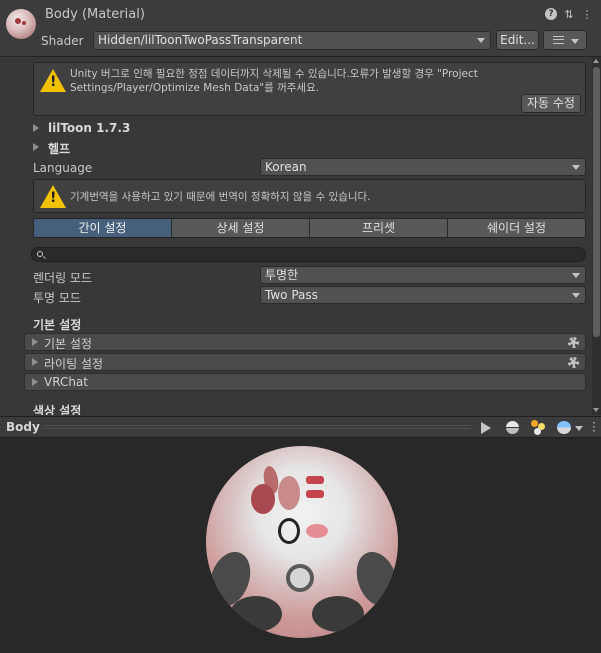  What do you see at coordinates (200, 40) in the screenshot?
I see `shader-value: Hidden/lilToonTwoPassTransparent` at bounding box center [200, 40].